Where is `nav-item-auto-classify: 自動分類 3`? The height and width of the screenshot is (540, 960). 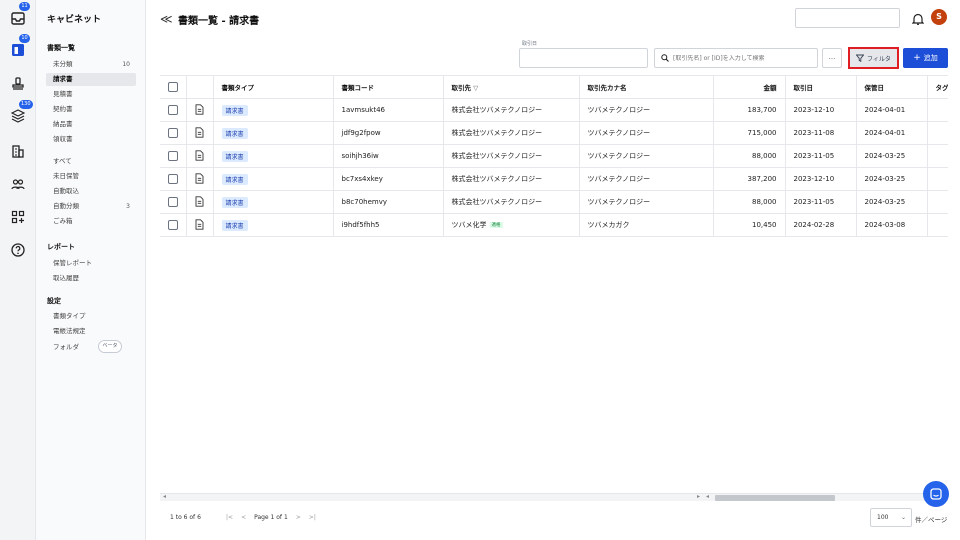
nav-item-auto-classify: 自動分類 3 is located at coordinates (91, 206).